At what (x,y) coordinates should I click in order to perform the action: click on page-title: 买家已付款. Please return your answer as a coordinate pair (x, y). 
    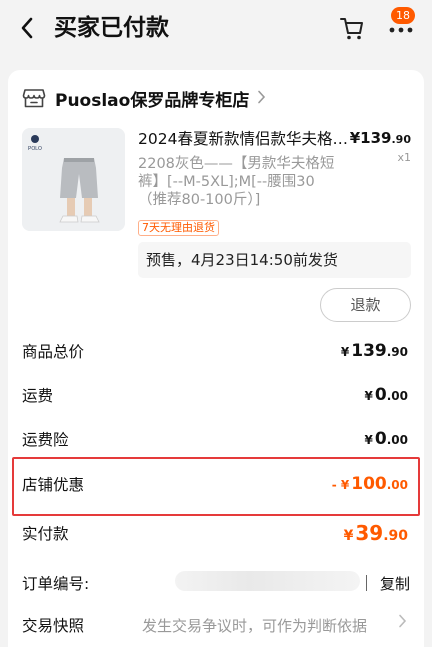
    Looking at the image, I should click on (111, 28).